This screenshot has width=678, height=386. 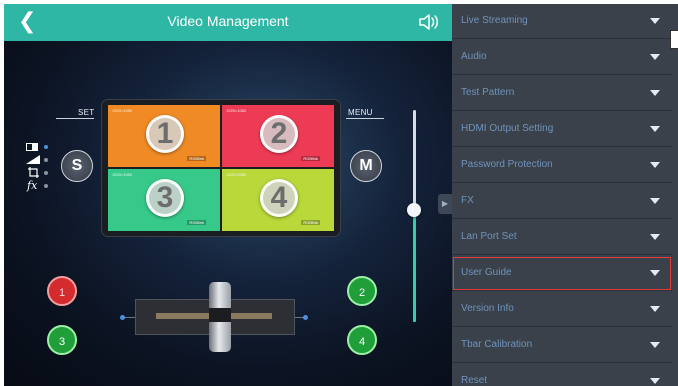 I want to click on menu-item-hdmi-output-setting: HDMI Output Setting, so click(x=562, y=129).